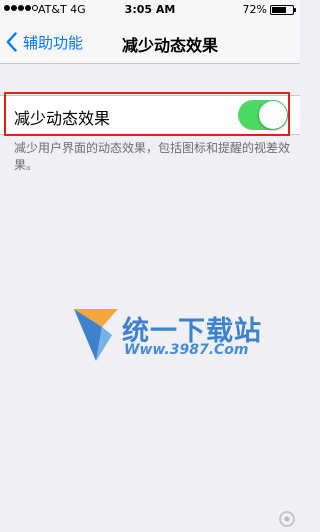 This screenshot has width=320, height=532. What do you see at coordinates (147, 114) in the screenshot?
I see `highlight-box` at bounding box center [147, 114].